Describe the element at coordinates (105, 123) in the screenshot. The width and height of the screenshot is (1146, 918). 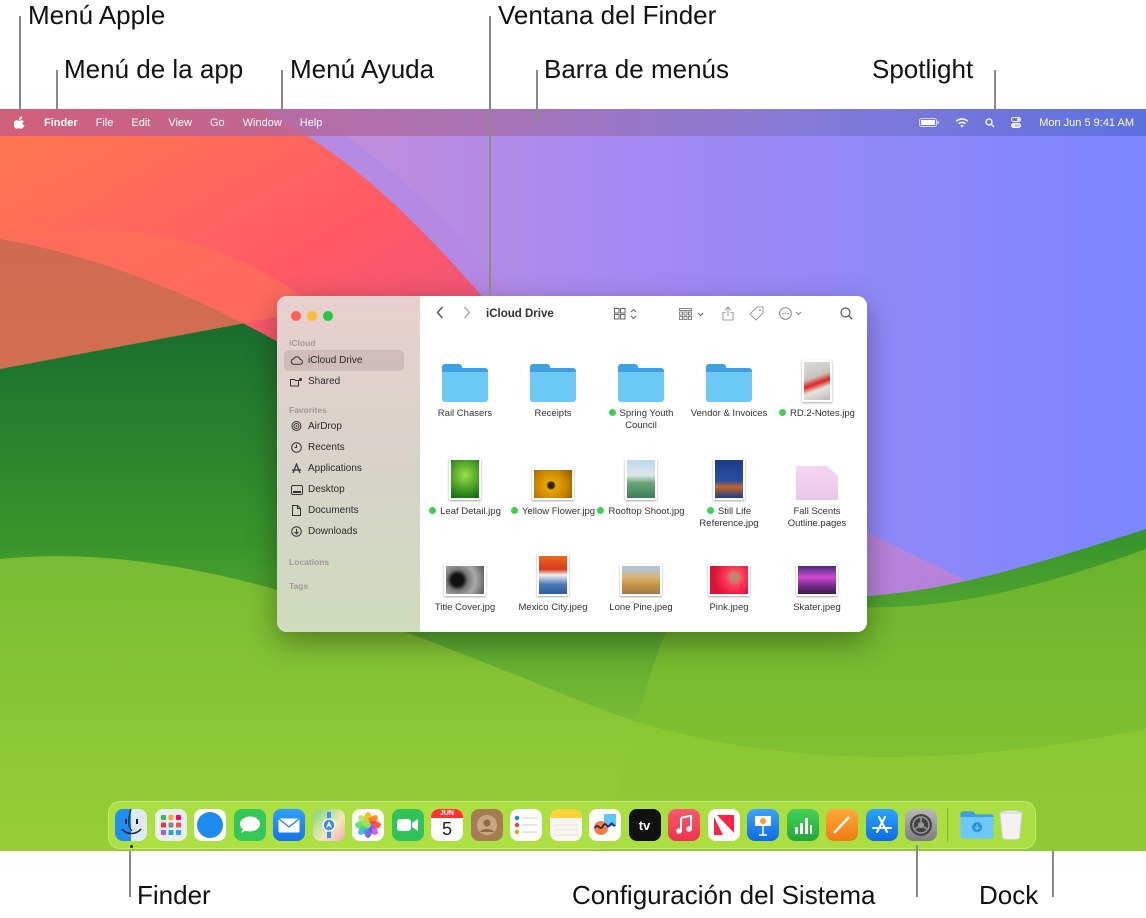
I see `menu-file: File` at that location.